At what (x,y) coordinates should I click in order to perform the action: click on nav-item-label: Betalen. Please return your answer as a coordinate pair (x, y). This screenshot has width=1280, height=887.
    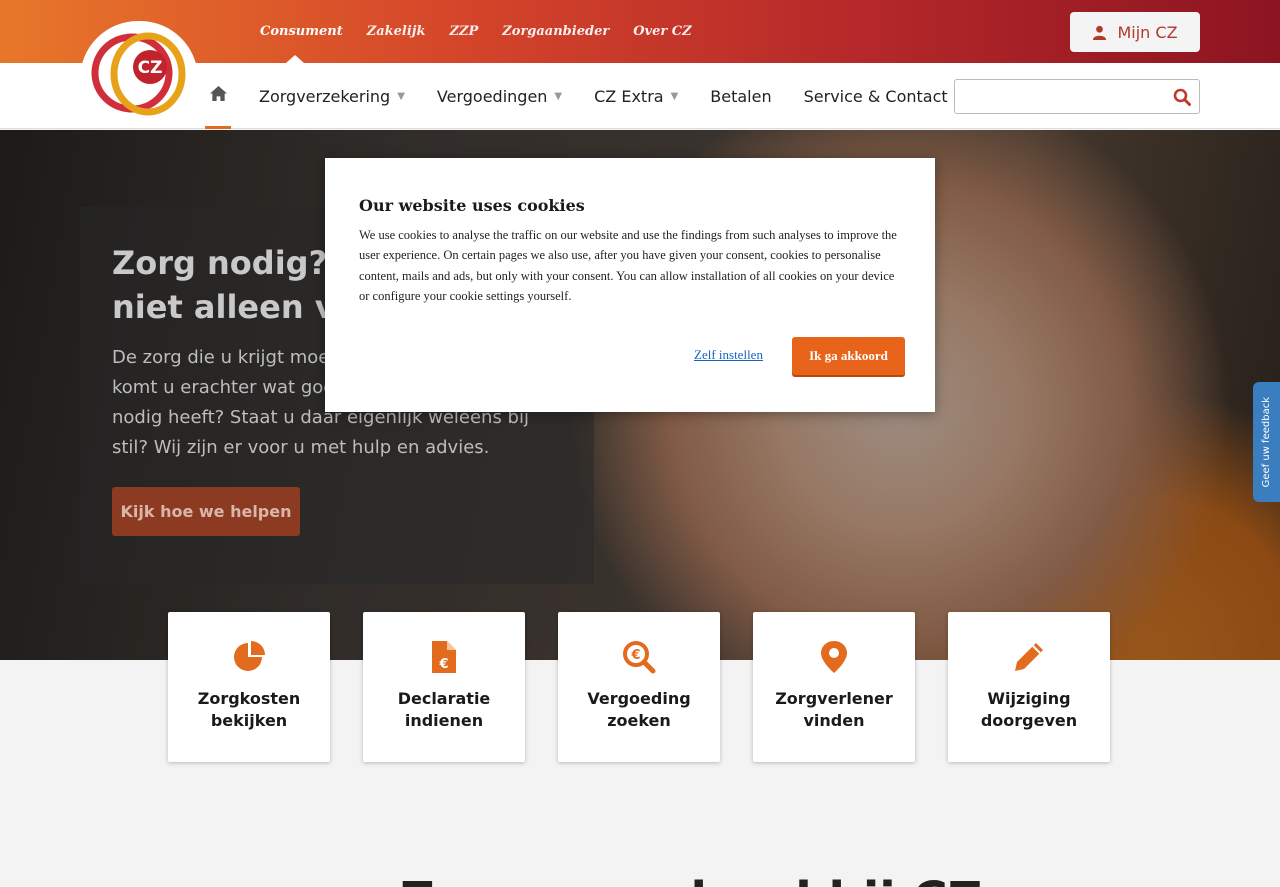
    Looking at the image, I should click on (741, 96).